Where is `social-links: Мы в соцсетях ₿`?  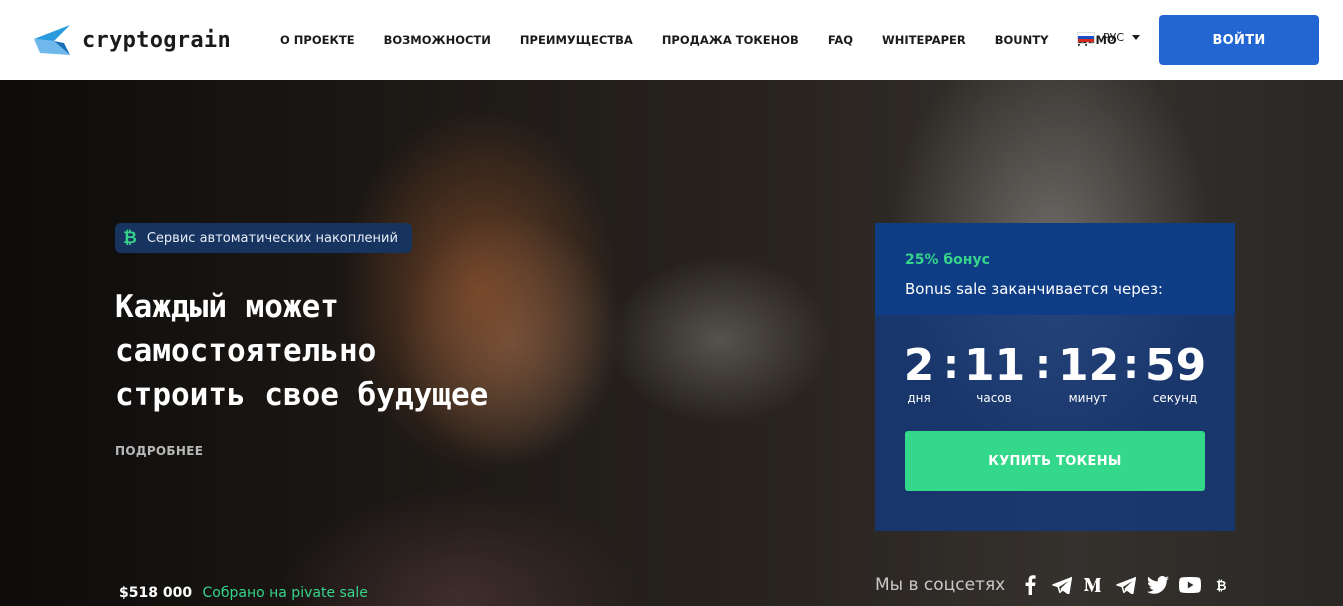 social-links: Мы в соцсетях ₿ is located at coordinates (1059, 585).